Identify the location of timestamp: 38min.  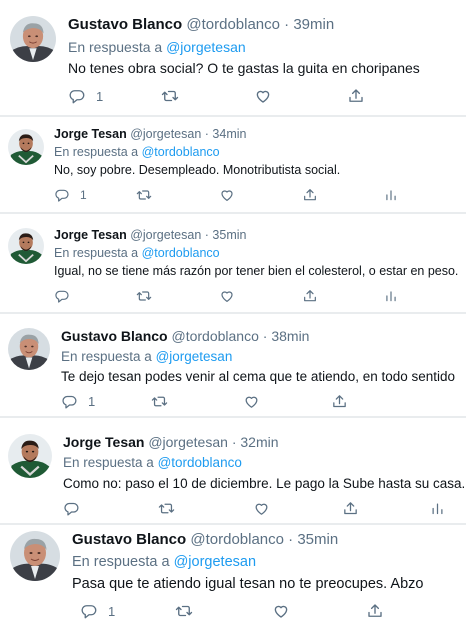
(290, 336).